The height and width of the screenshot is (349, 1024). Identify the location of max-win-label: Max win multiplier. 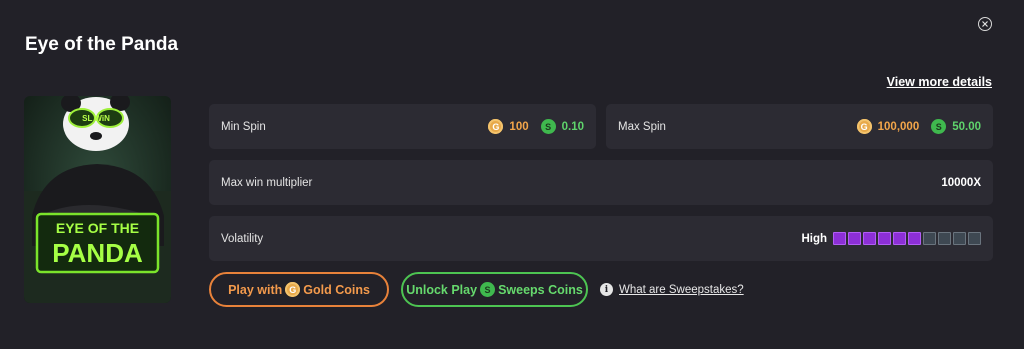
(267, 182).